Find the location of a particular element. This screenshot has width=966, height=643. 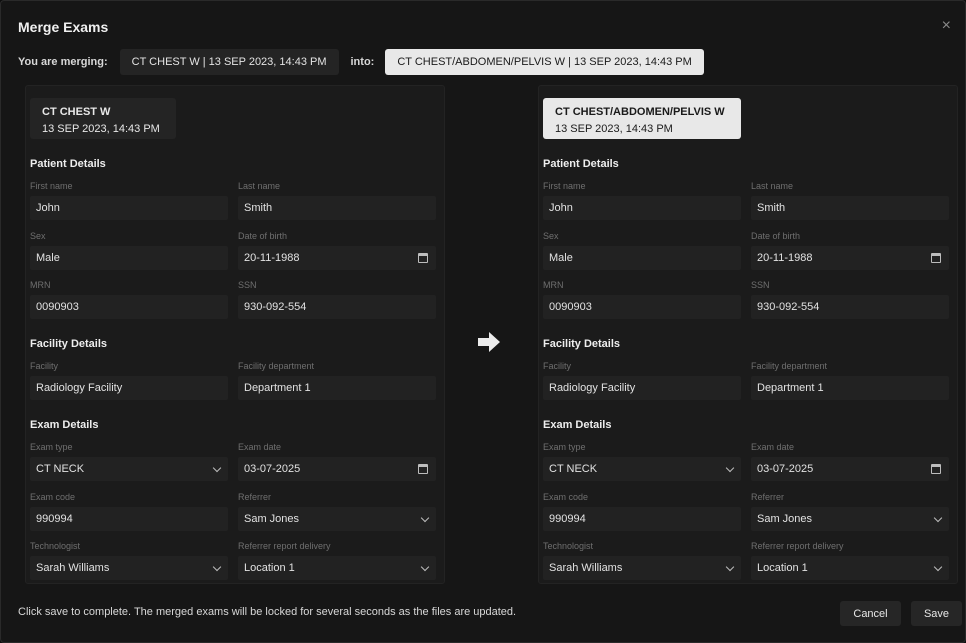

exam-card-date: 13 SEP 2023, 14:43 PM is located at coordinates (614, 129).